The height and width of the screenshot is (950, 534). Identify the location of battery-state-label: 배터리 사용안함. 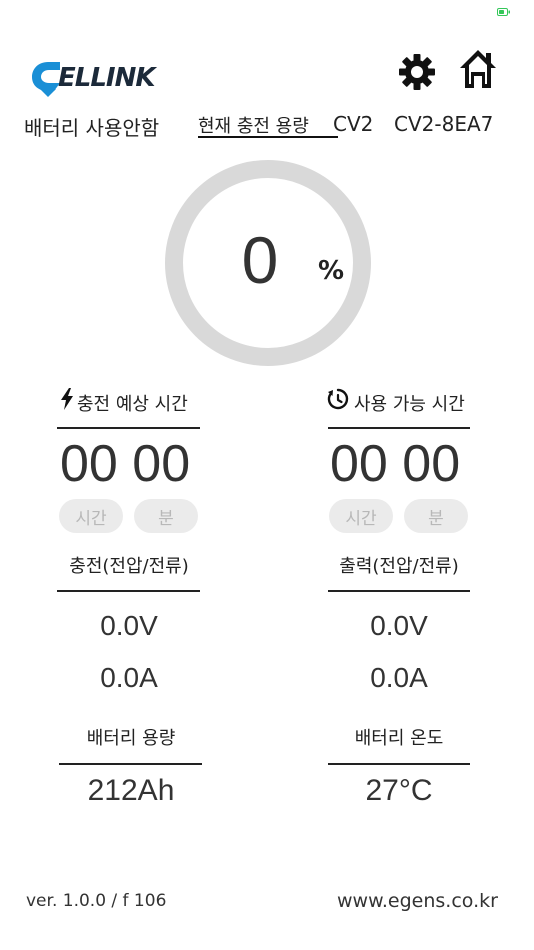
(92, 128).